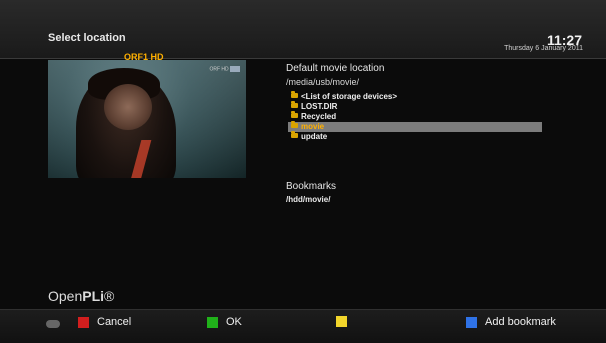 This screenshot has height=343, width=606. What do you see at coordinates (219, 69) in the screenshot?
I see `channel-logo-text: ORF HD` at bounding box center [219, 69].